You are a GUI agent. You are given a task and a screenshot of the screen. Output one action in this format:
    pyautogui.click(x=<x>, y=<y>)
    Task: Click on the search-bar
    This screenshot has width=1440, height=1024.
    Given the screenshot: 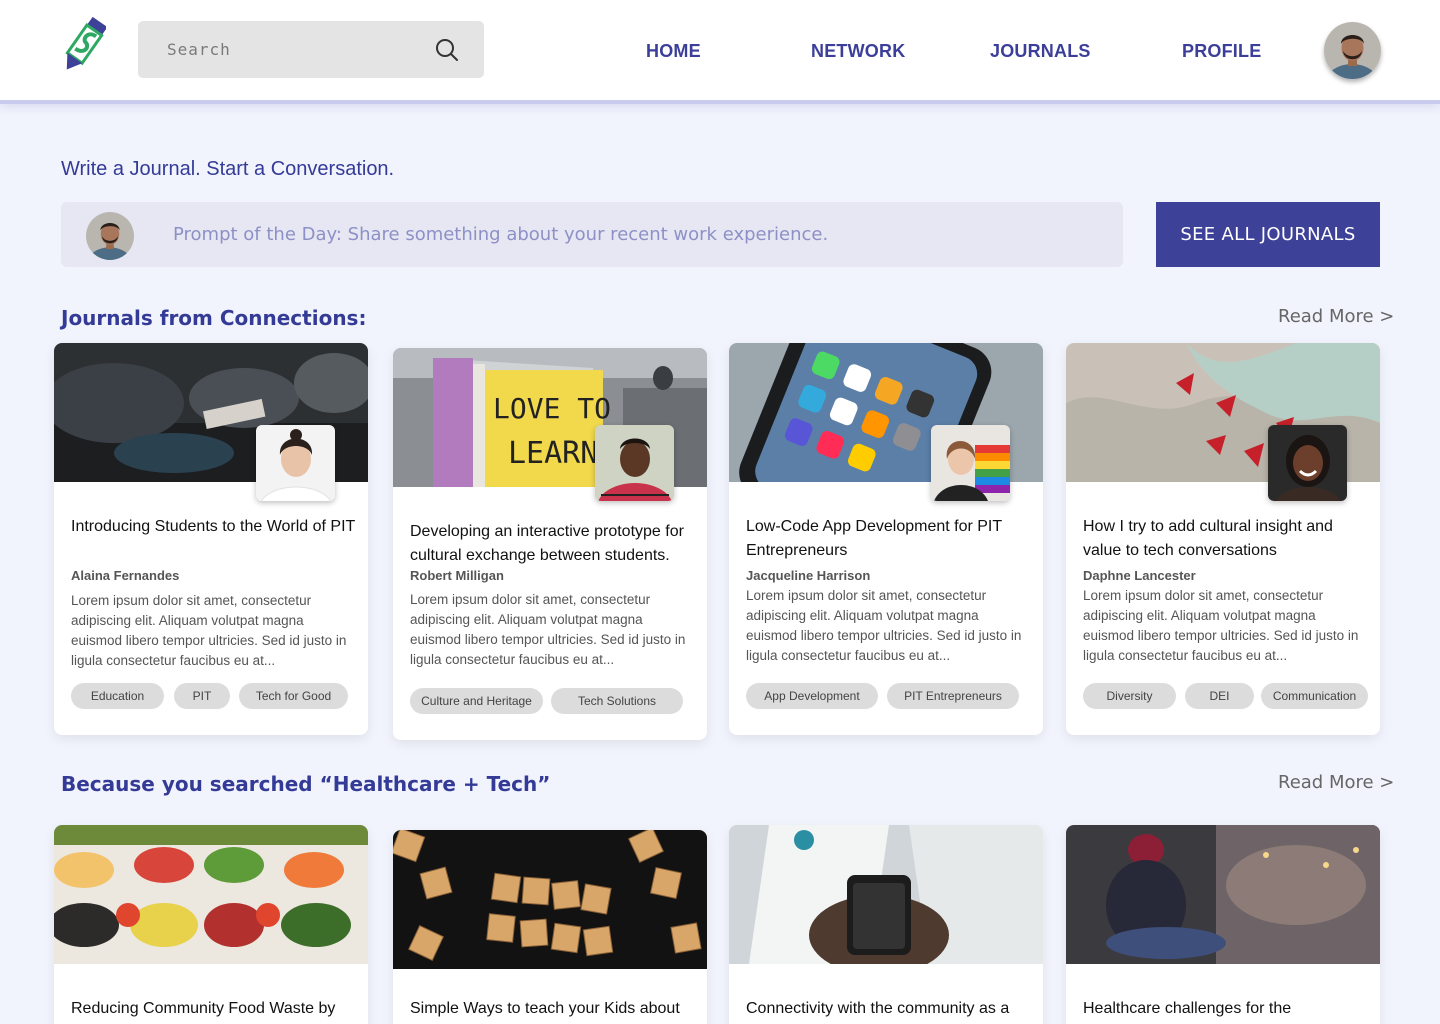 What is the action you would take?
    pyautogui.click(x=311, y=49)
    